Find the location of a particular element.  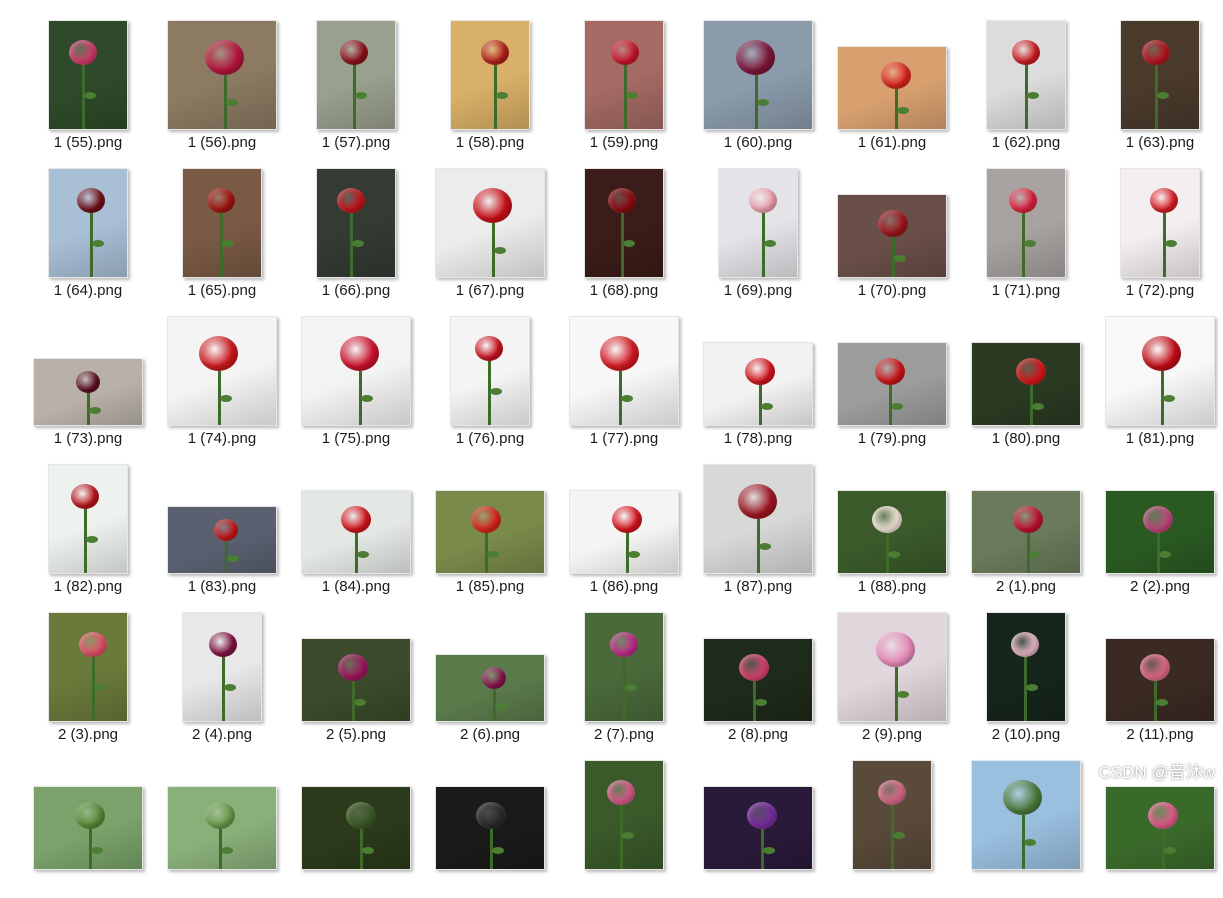

file-item: 2 (8).png is located at coordinates (758, 676).